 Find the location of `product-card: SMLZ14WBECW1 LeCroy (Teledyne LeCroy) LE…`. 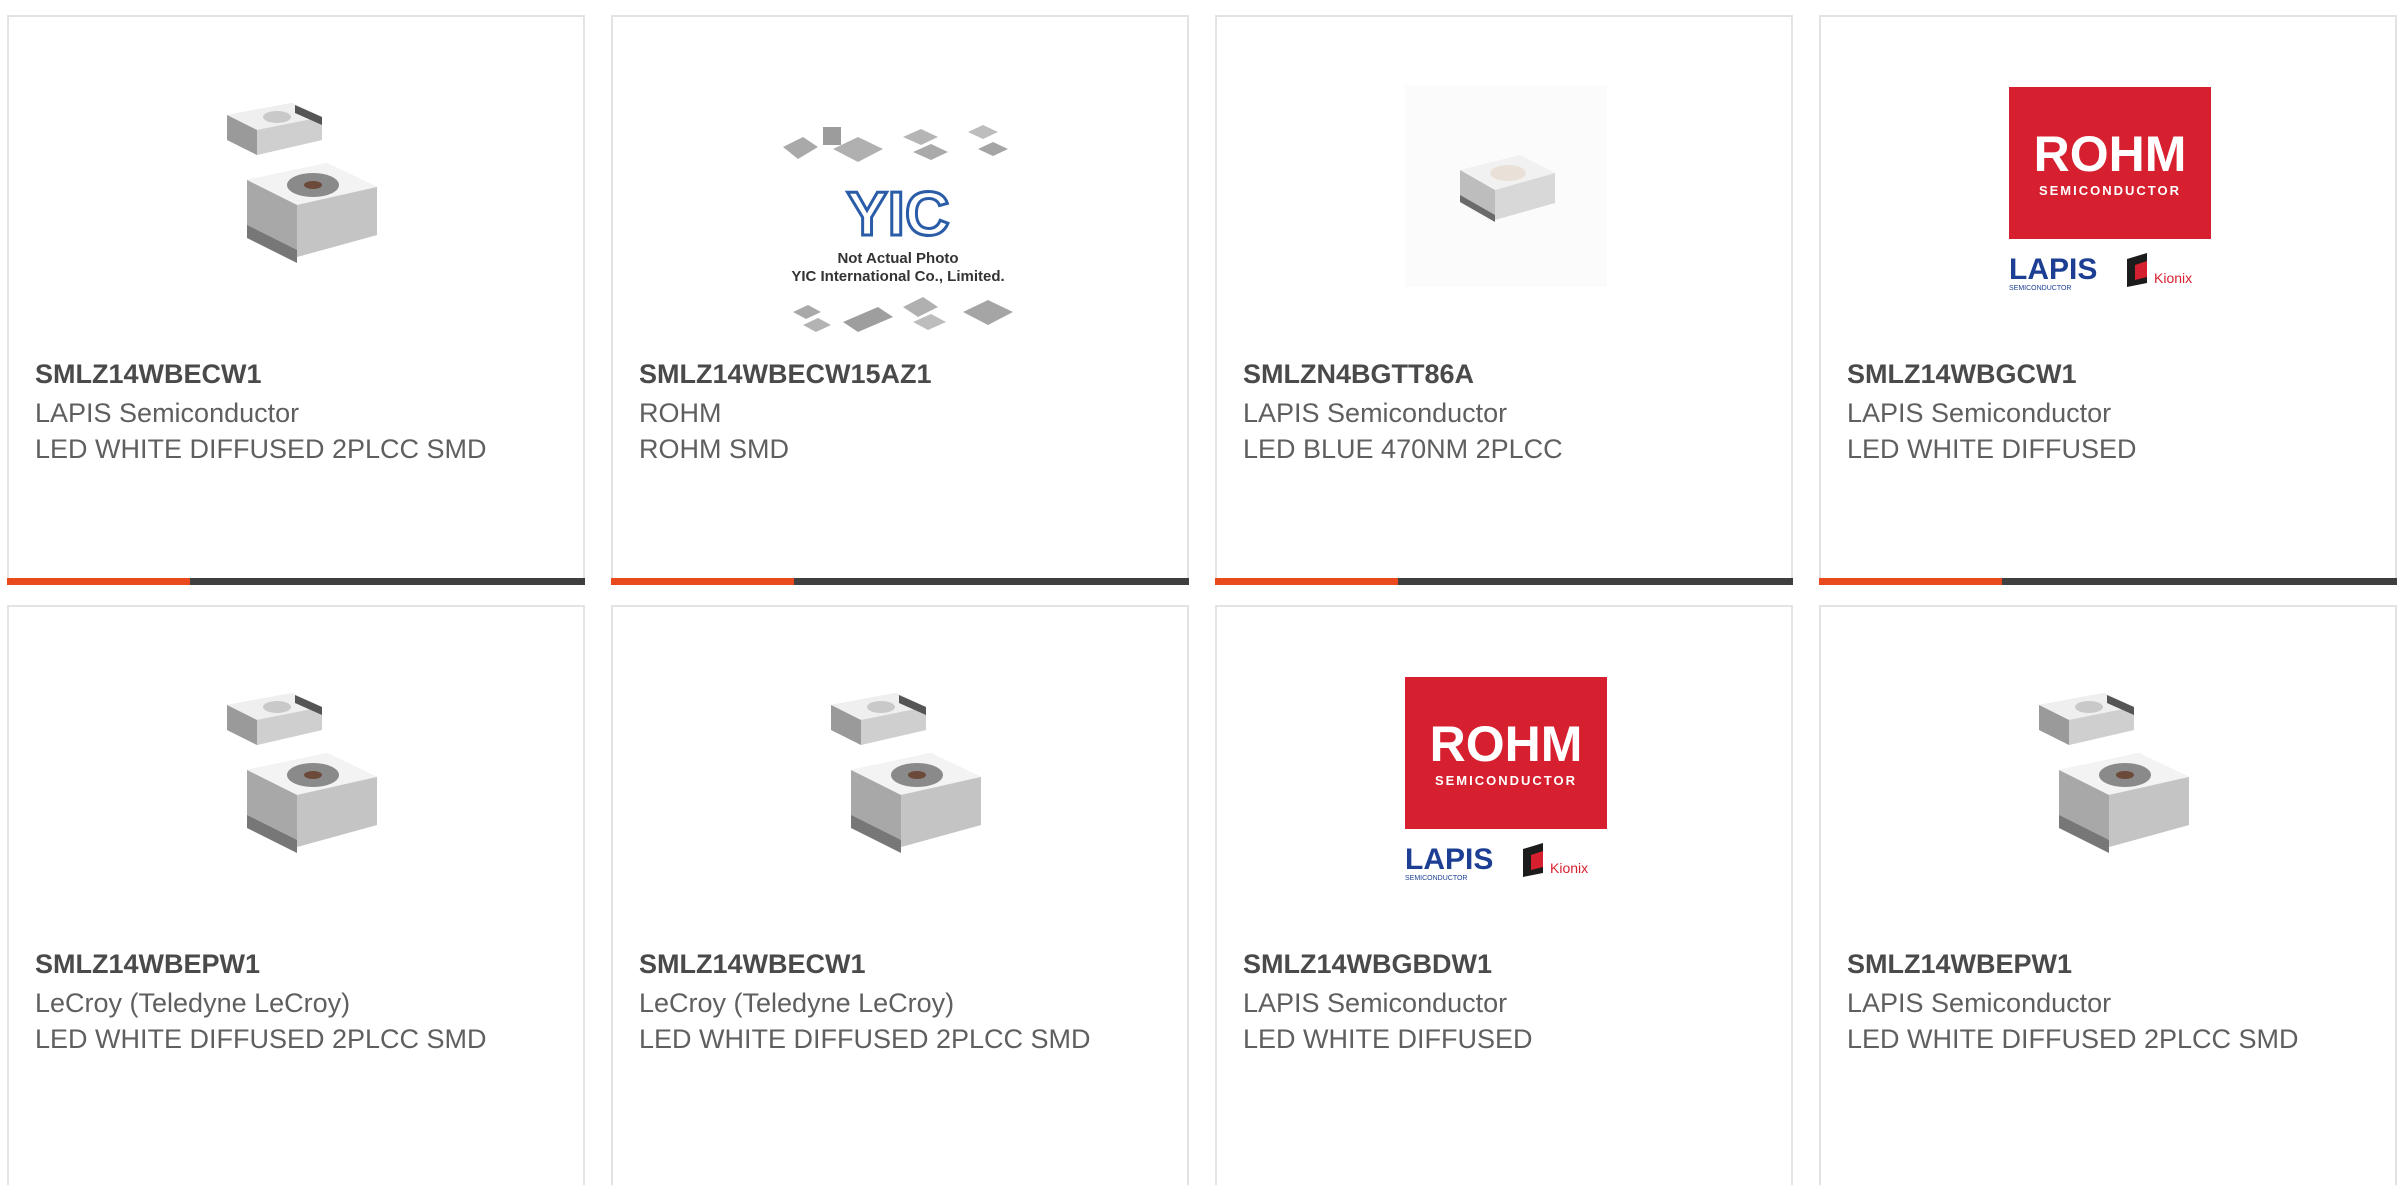

product-card: SMLZ14WBECW1 LeCroy (Teledyne LeCroy) LE… is located at coordinates (900, 895).